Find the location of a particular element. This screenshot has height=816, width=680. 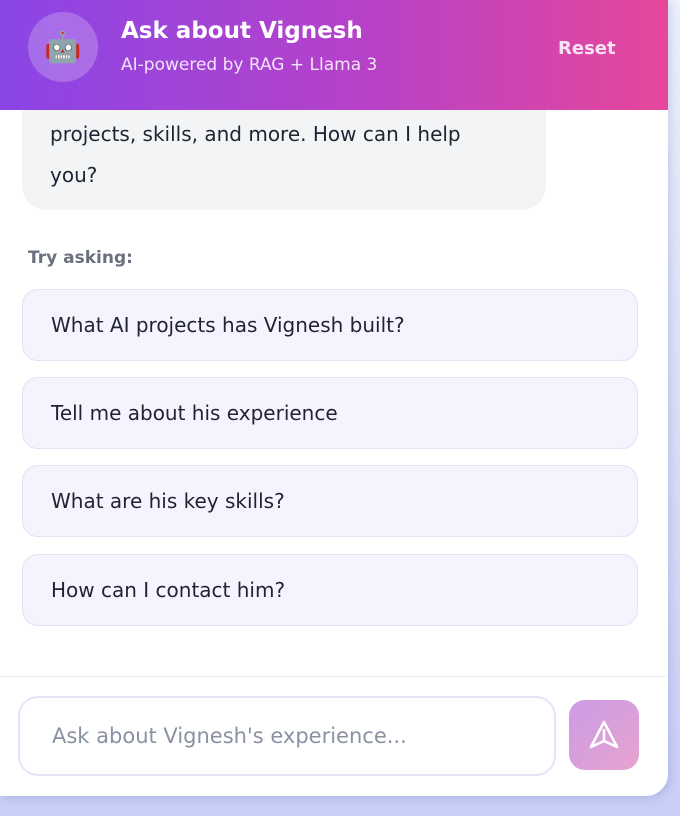

send-icon is located at coordinates (604, 734).